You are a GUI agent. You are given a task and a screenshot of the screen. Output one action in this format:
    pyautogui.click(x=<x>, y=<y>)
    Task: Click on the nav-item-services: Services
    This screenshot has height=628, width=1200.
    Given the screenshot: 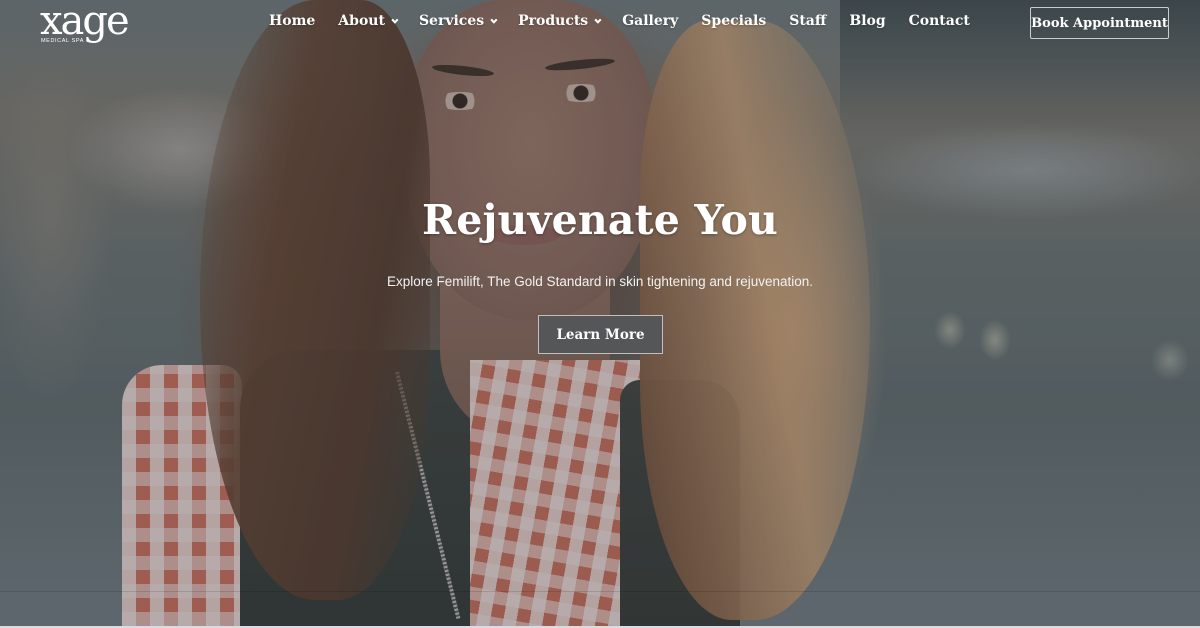 What is the action you would take?
    pyautogui.click(x=458, y=21)
    